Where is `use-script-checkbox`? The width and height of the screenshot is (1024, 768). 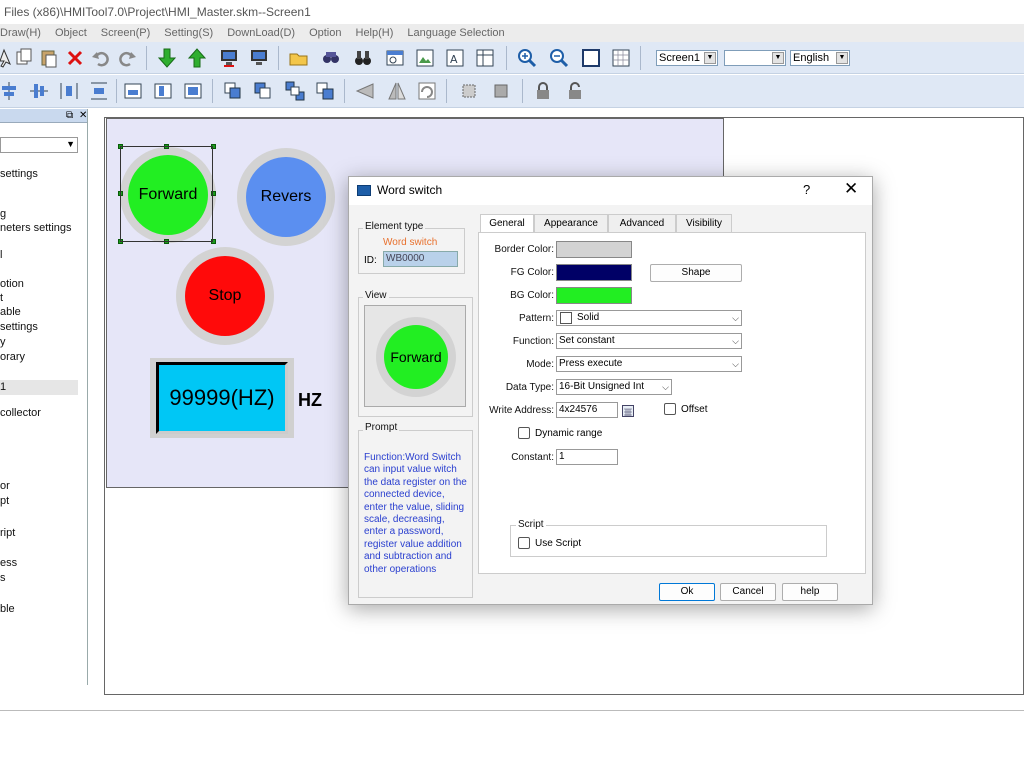
use-script-checkbox is located at coordinates (524, 543).